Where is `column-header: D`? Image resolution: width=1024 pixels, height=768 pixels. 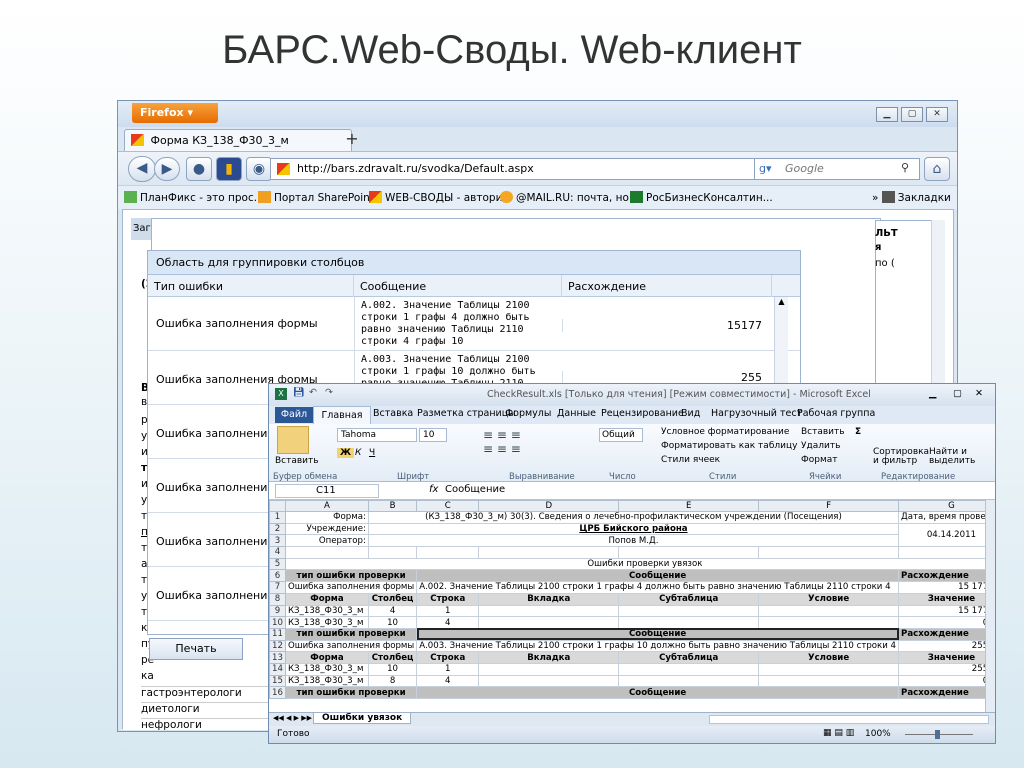
column-header: D is located at coordinates (549, 506).